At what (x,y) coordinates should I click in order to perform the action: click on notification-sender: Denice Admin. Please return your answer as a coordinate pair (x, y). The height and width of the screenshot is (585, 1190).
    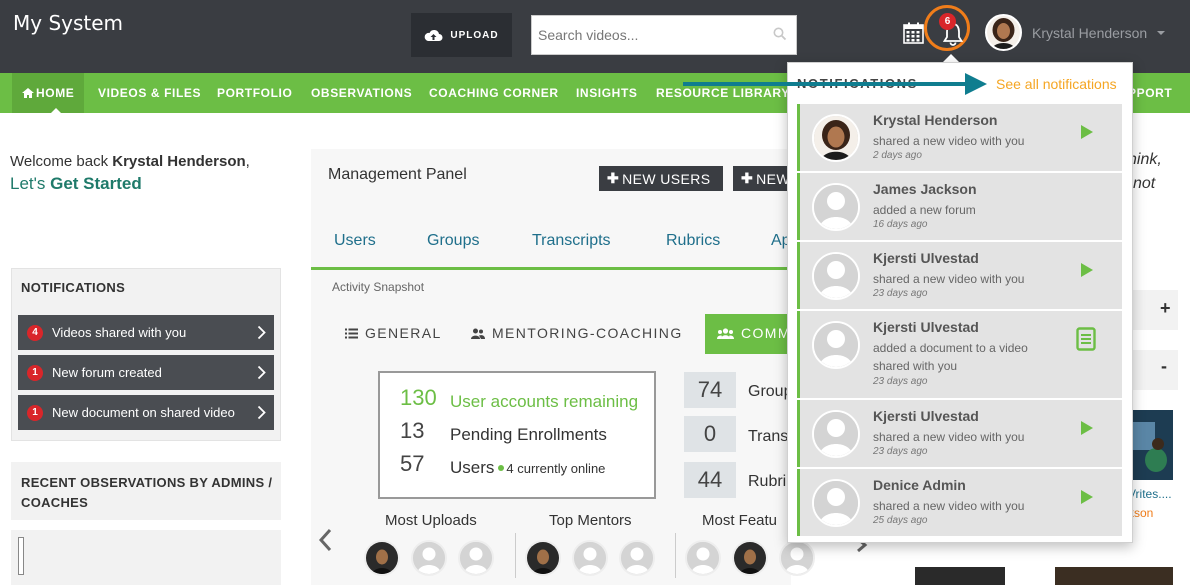
    Looking at the image, I should click on (919, 485).